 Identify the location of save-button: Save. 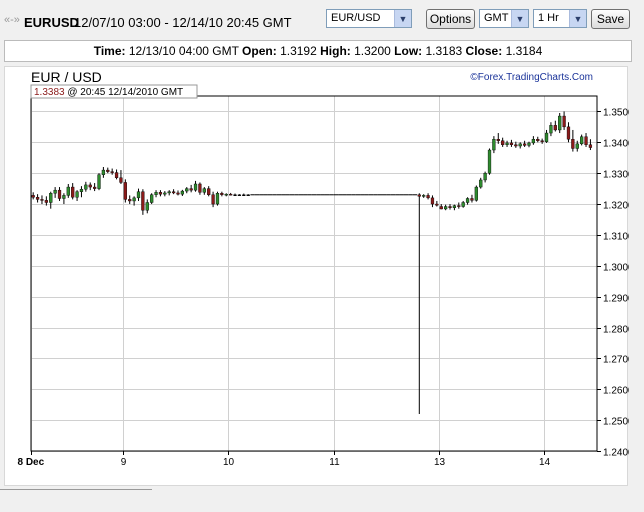
(610, 19).